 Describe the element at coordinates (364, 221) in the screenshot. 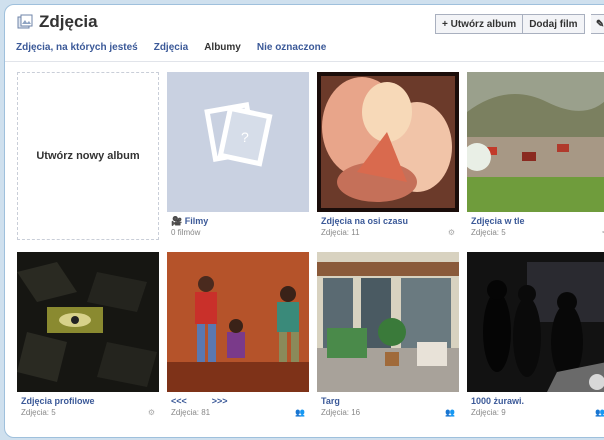

I see `album-title: Zdjęcia na osi czasu` at that location.